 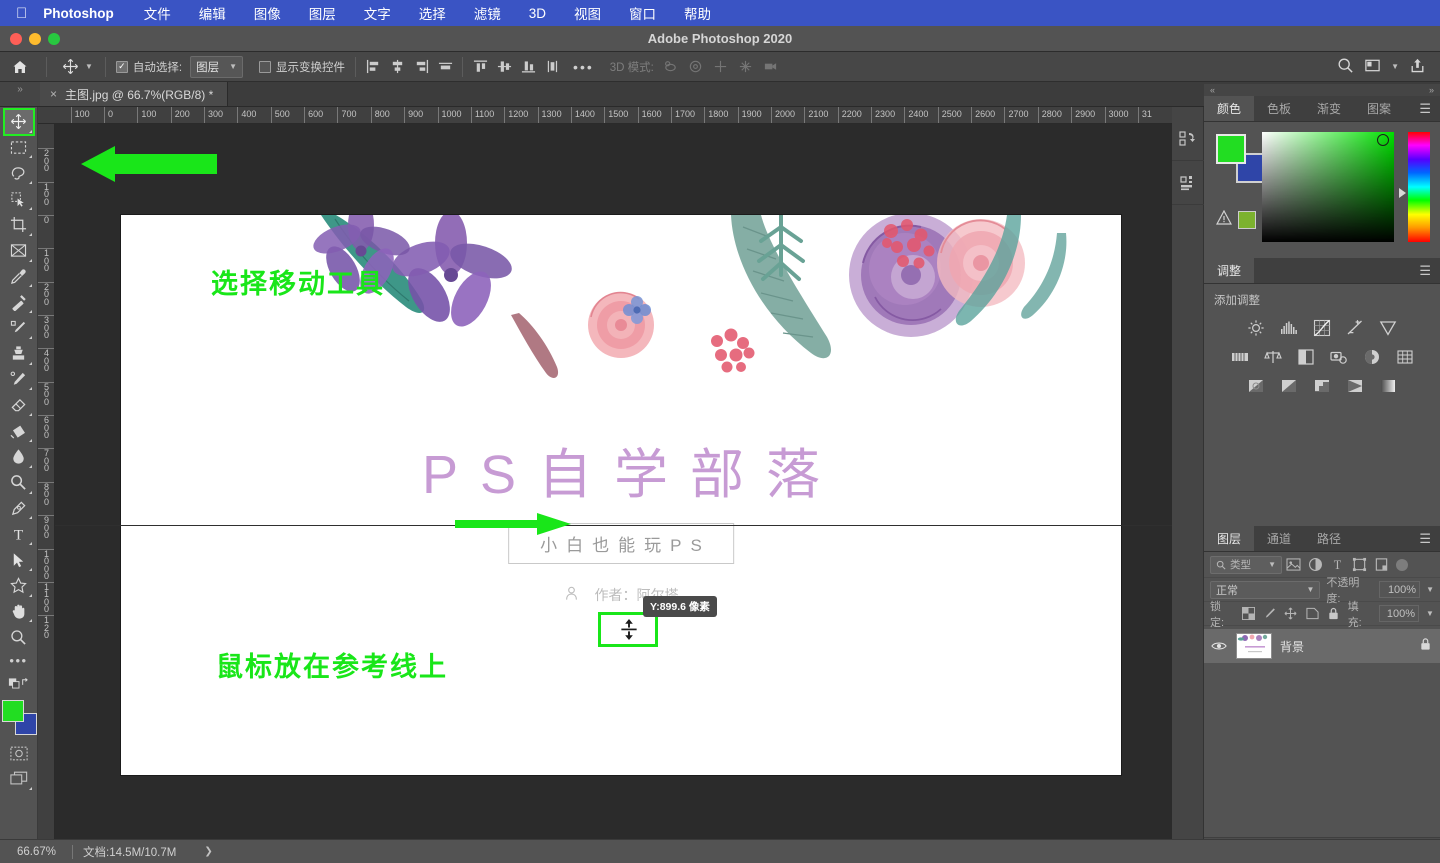 I want to click on search-icon, so click(x=1345, y=67).